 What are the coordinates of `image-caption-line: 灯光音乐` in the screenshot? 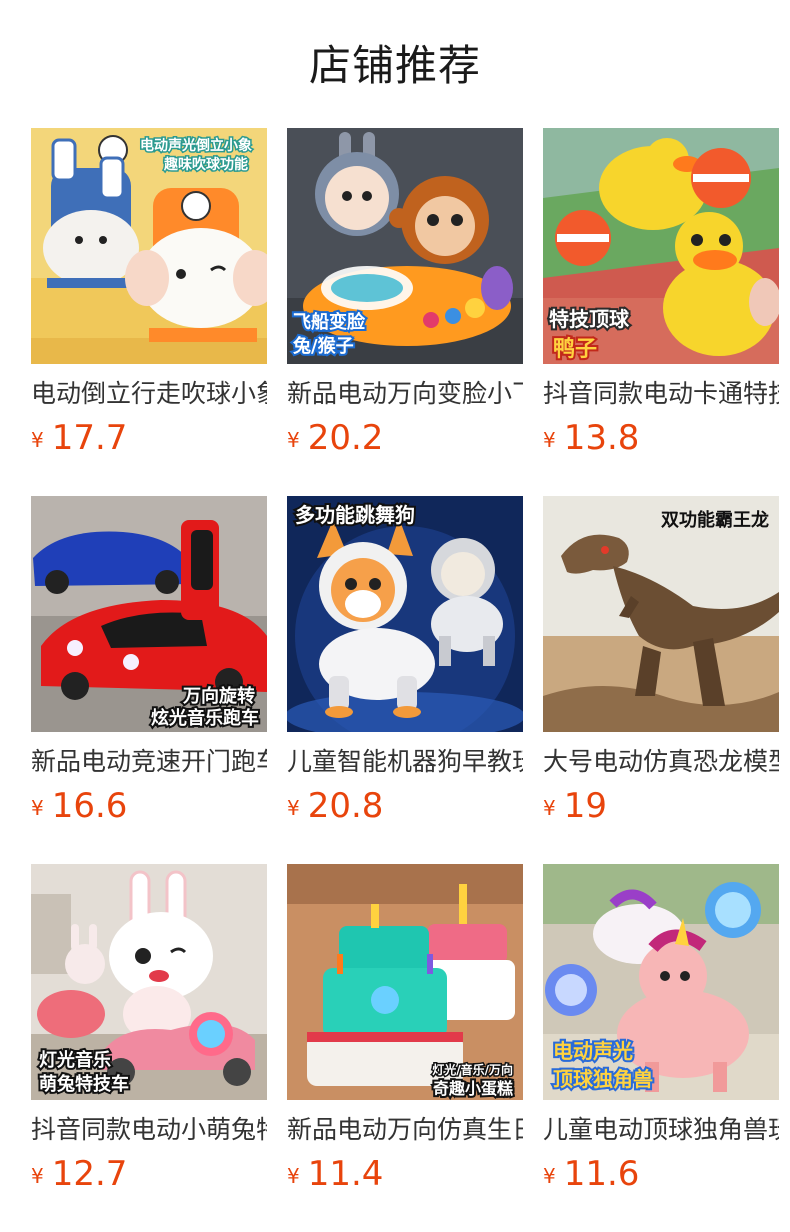 It's located at (75, 1060).